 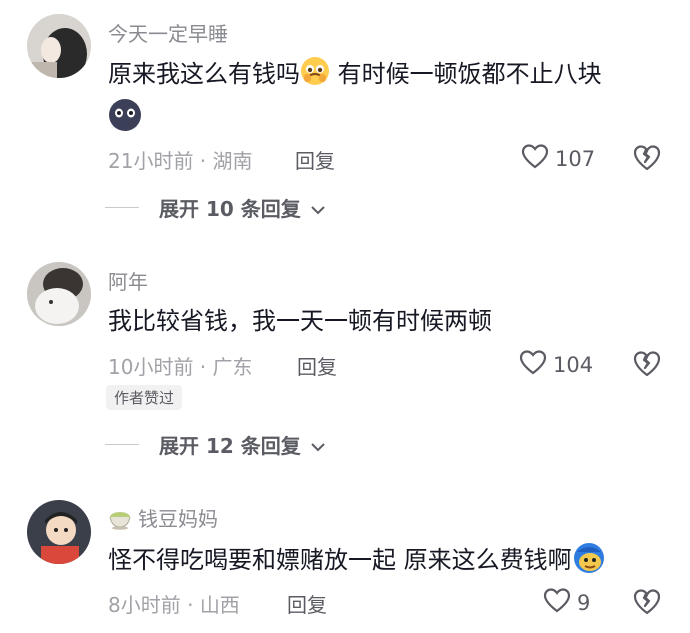 I want to click on like-button: 107, so click(x=558, y=158).